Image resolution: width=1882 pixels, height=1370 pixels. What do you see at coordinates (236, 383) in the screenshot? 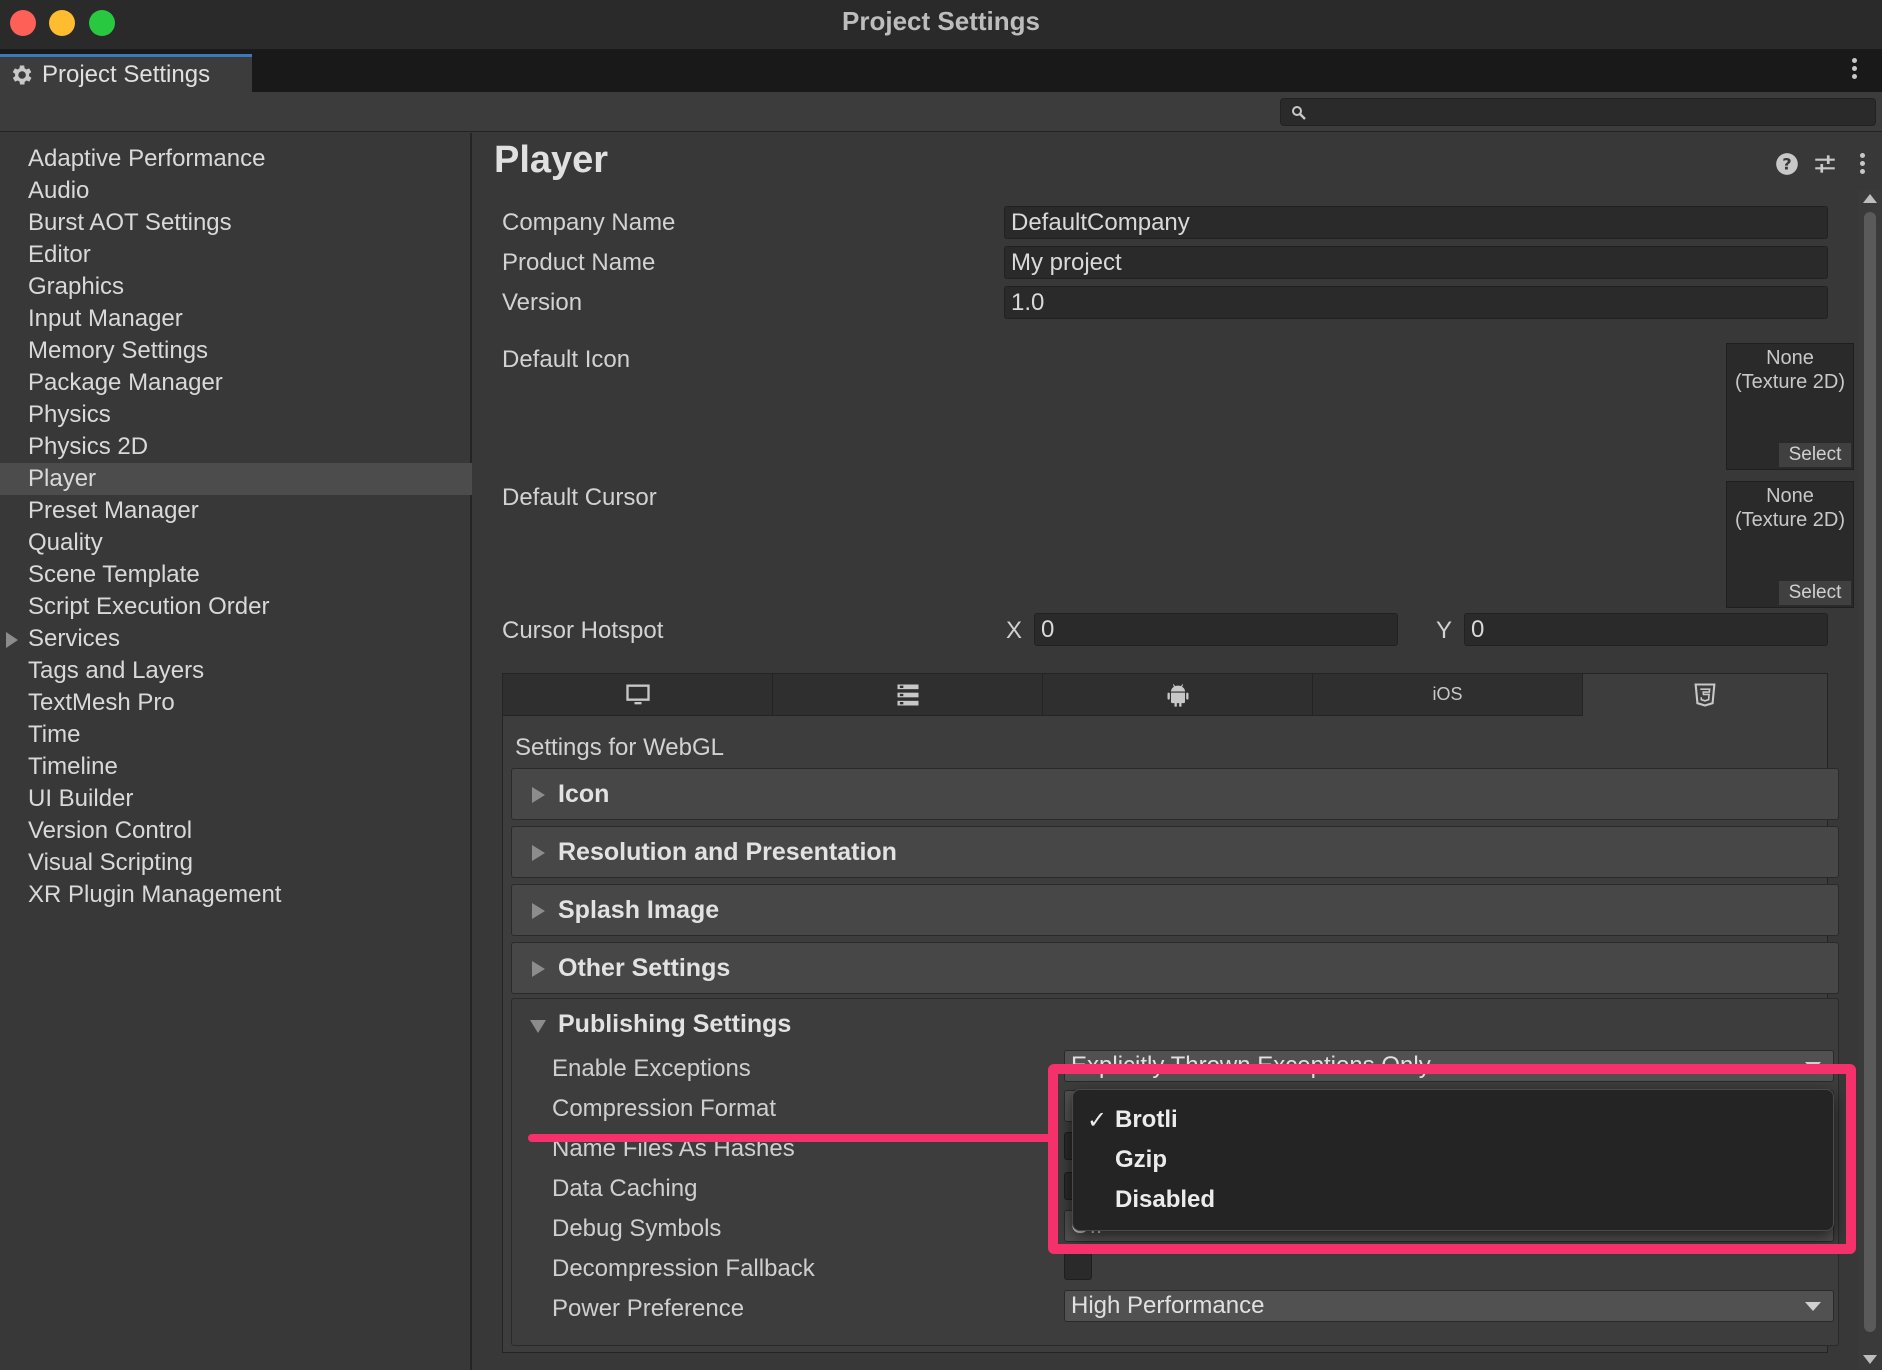
I see `sidebar-item-package-manager: Package Manager` at bounding box center [236, 383].